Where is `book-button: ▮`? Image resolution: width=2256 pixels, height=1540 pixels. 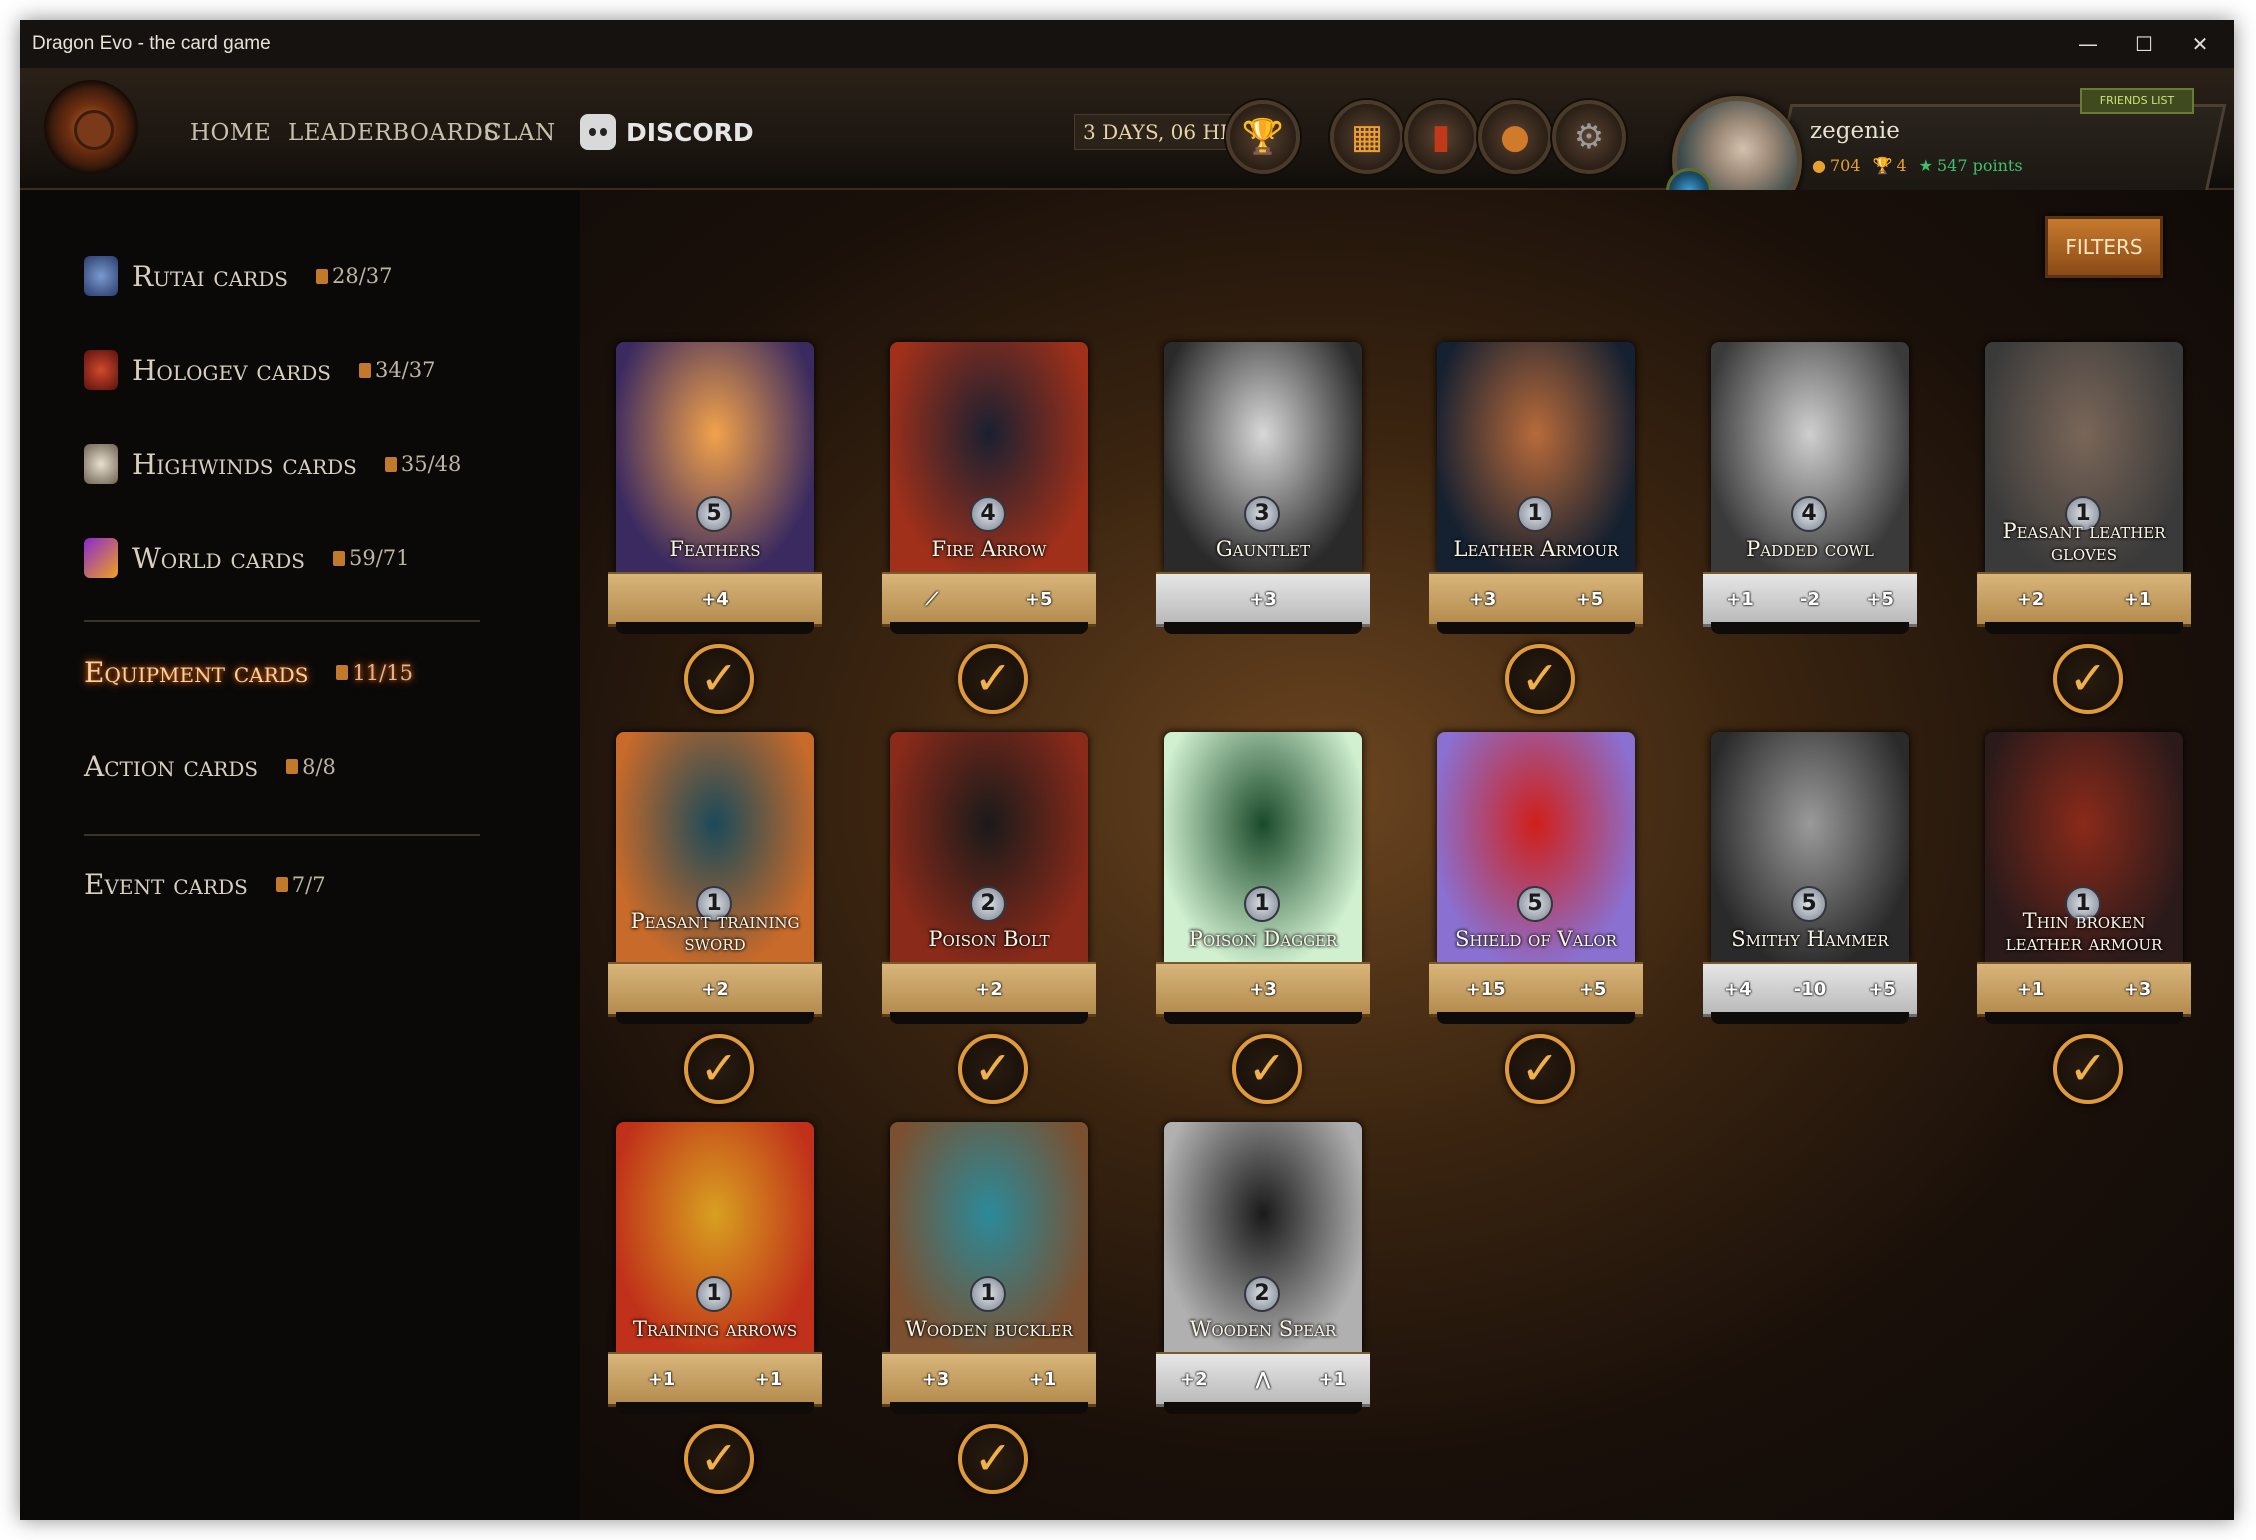
book-button: ▮ is located at coordinates (1441, 137).